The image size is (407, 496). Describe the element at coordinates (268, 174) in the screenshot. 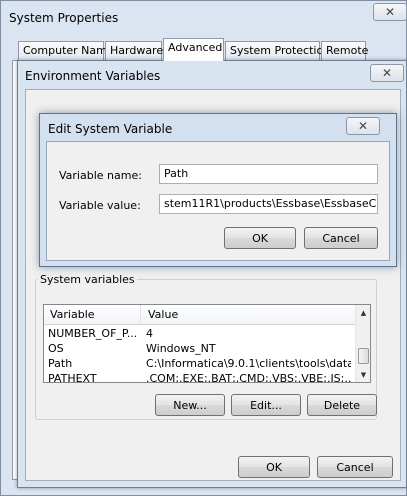

I see `variable-name-input: Path` at that location.